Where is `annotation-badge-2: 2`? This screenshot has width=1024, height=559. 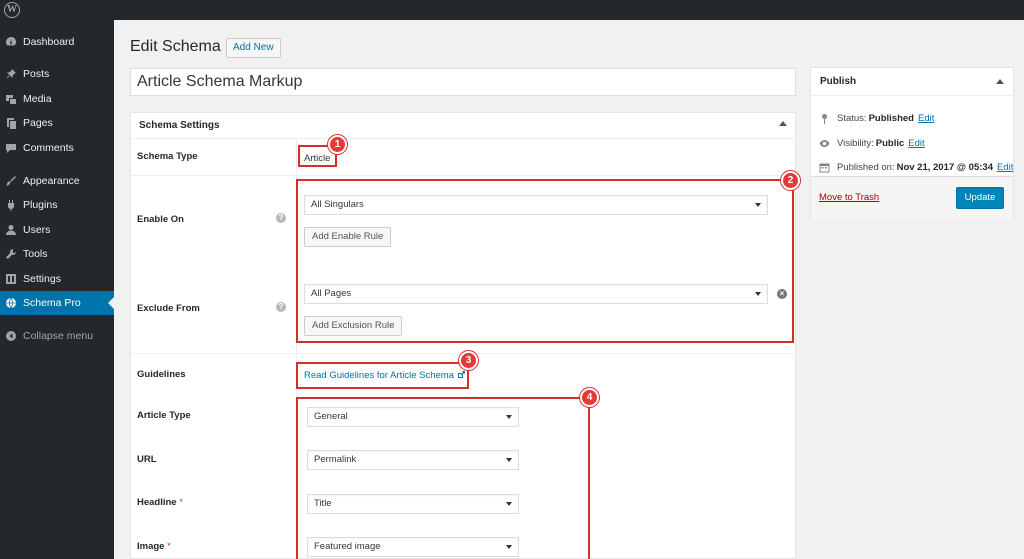
annotation-badge-2: 2 is located at coordinates (790, 180).